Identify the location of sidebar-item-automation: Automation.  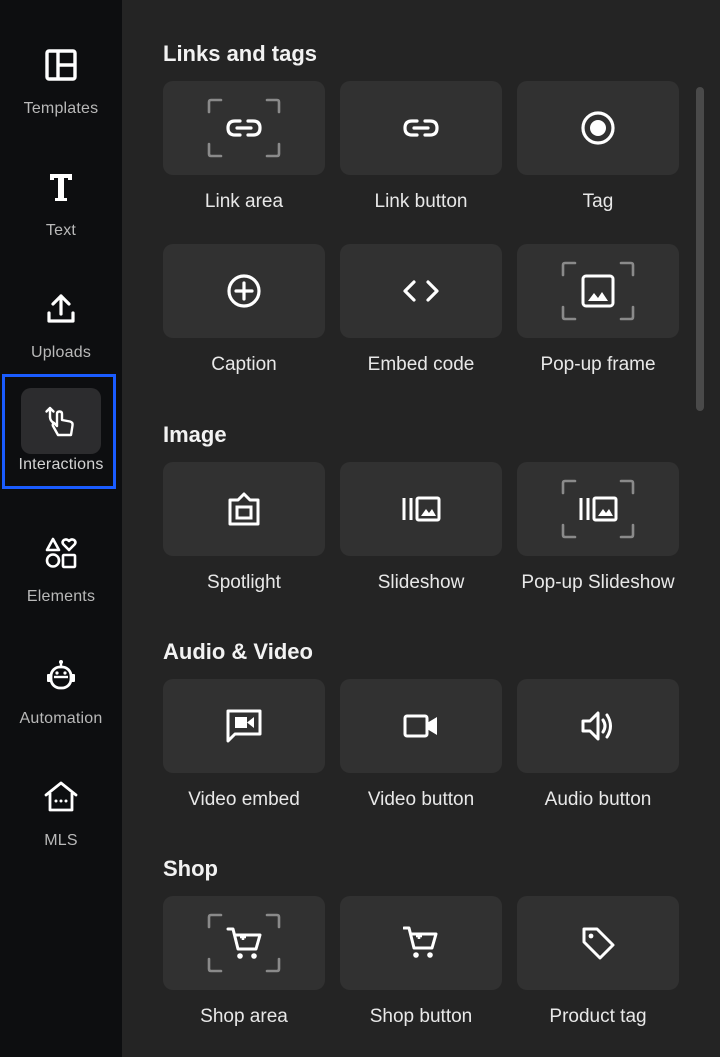
(61, 685).